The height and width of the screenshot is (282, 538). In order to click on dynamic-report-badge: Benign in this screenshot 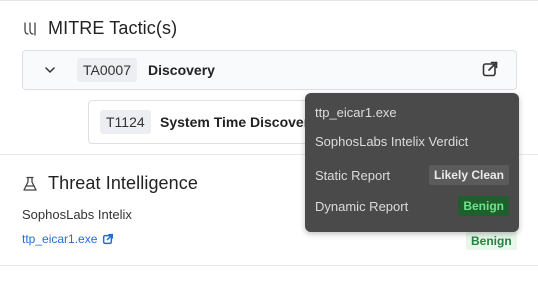, I will do `click(483, 206)`.